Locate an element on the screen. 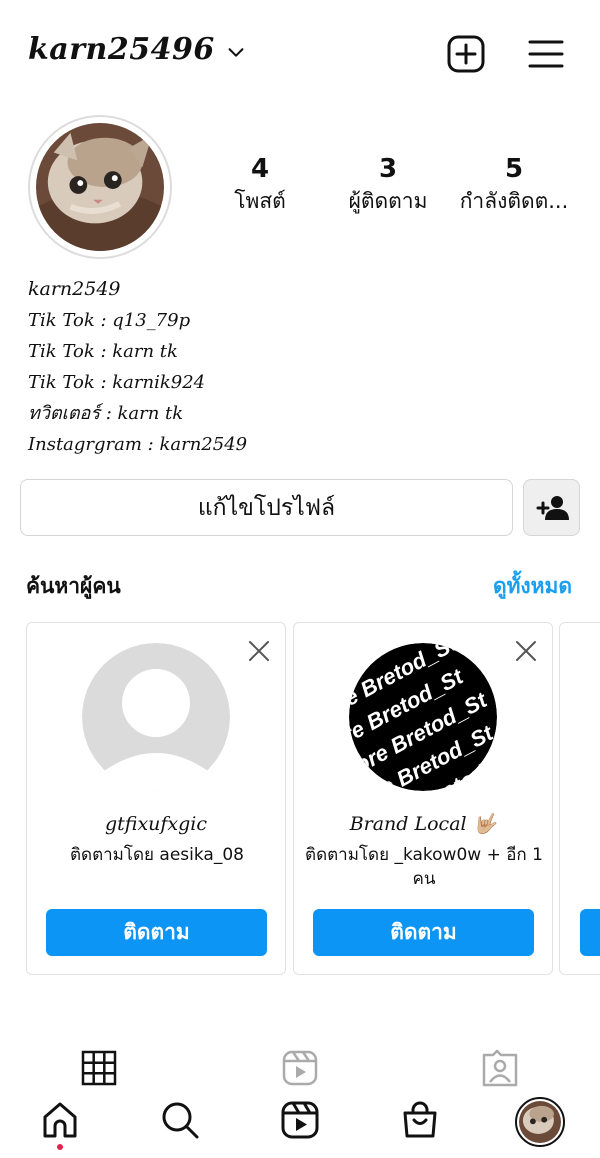  discover-people-button is located at coordinates (551, 507).